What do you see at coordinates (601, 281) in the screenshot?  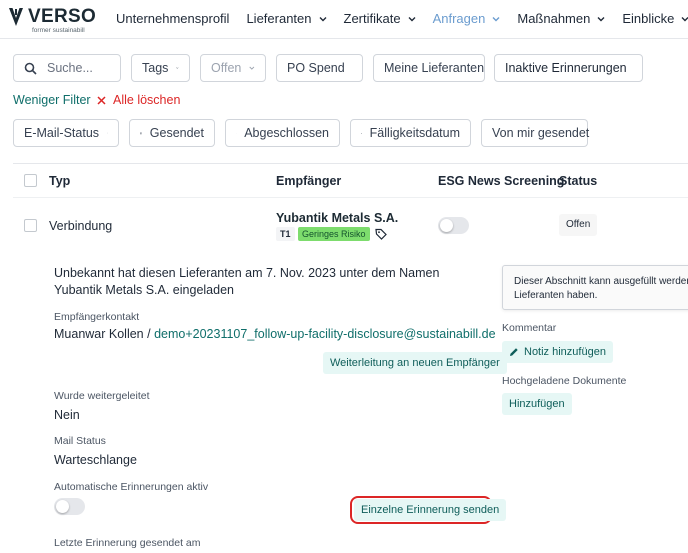 I see `info-note-line-1: Dieser Abschnitt kann ausgefüllt werden` at bounding box center [601, 281].